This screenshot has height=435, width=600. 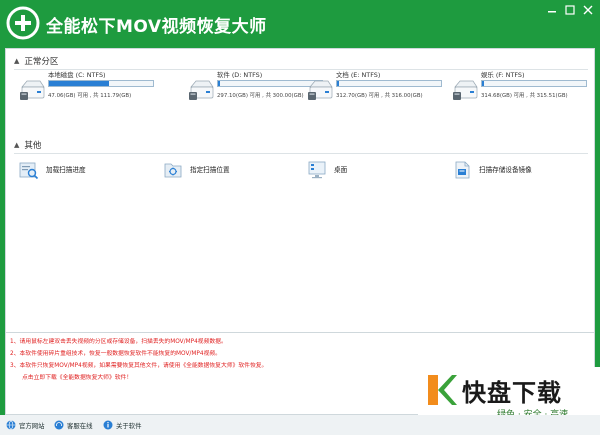 I want to click on tool-label: 桌面, so click(x=341, y=170).